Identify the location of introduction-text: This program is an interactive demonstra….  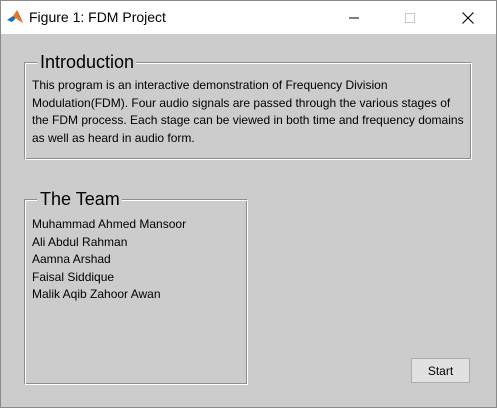
(248, 111).